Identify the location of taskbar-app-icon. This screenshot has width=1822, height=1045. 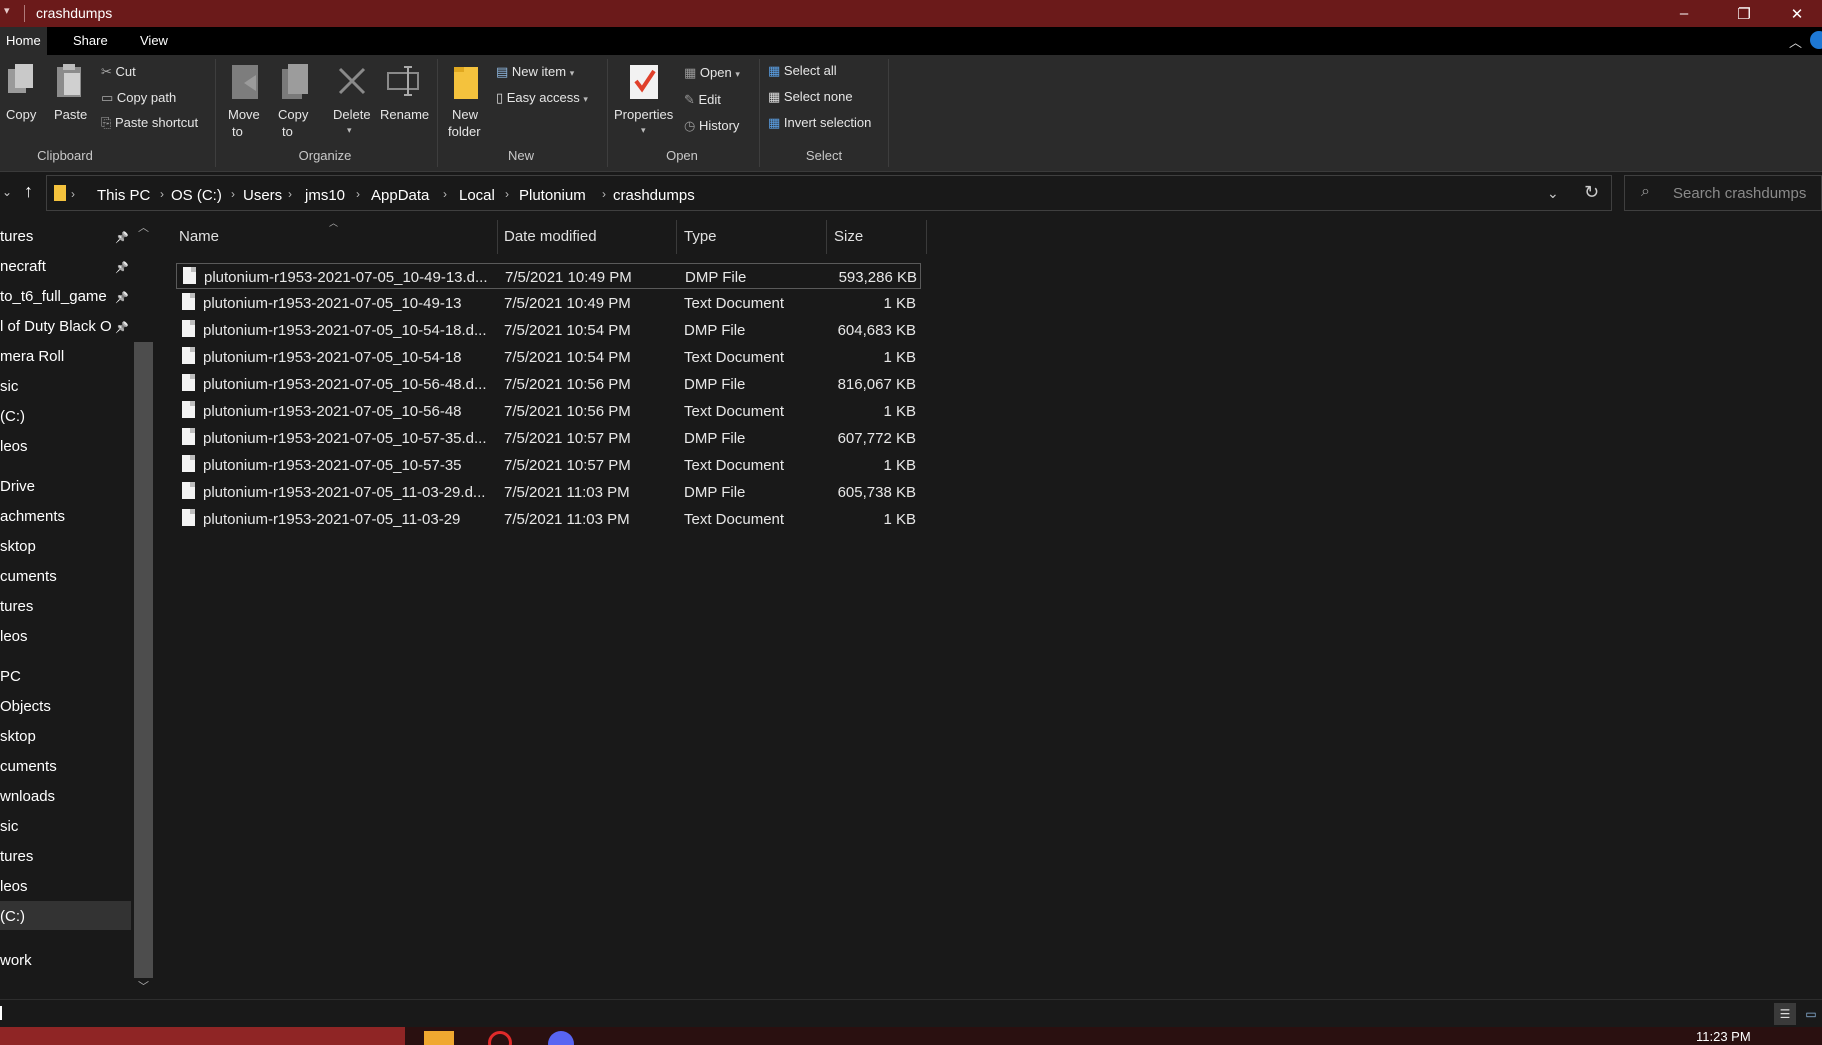
(500, 1038).